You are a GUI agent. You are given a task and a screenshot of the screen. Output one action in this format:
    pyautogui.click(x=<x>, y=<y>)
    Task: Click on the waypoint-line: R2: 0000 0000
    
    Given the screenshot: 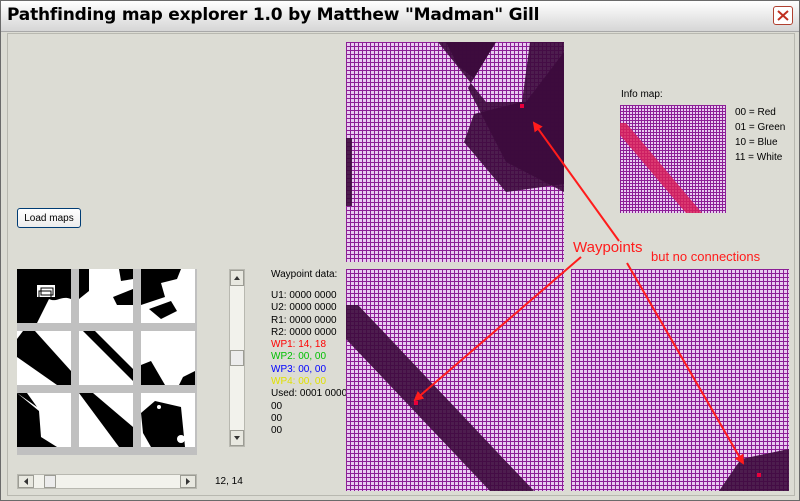 What is the action you would take?
    pyautogui.click(x=304, y=332)
    